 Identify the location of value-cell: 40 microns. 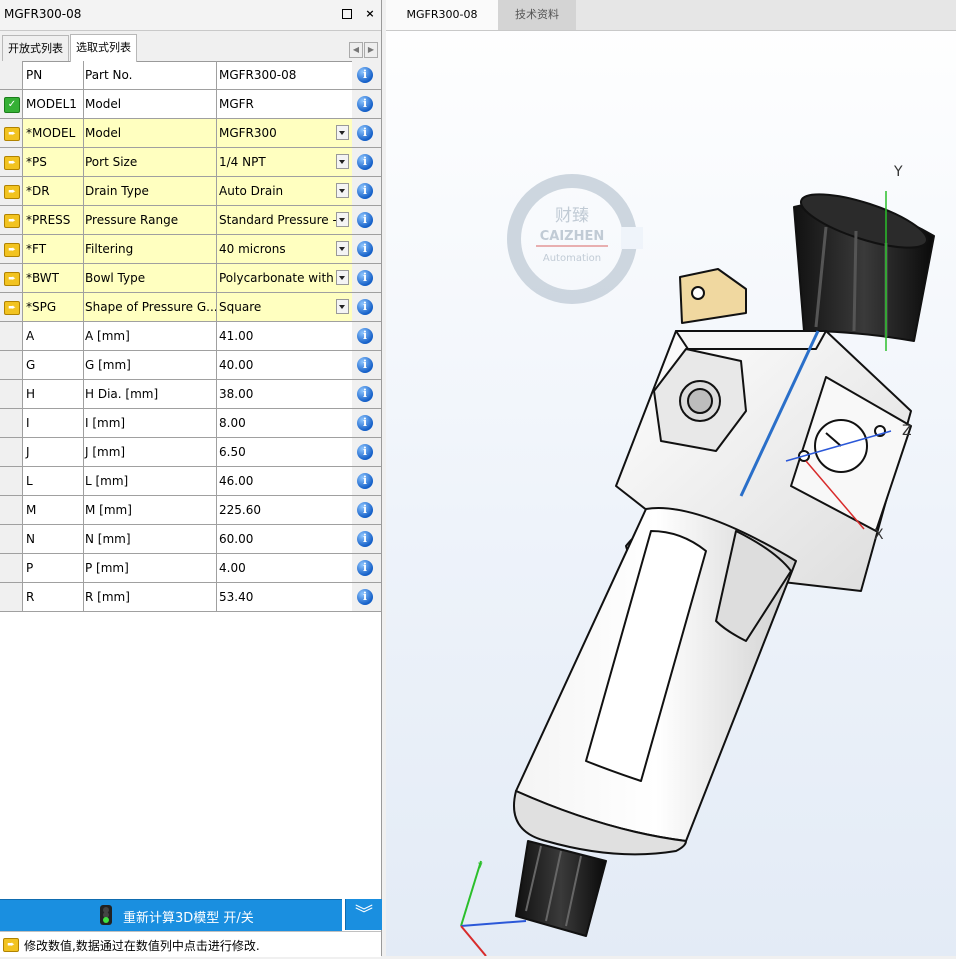
(284, 249).